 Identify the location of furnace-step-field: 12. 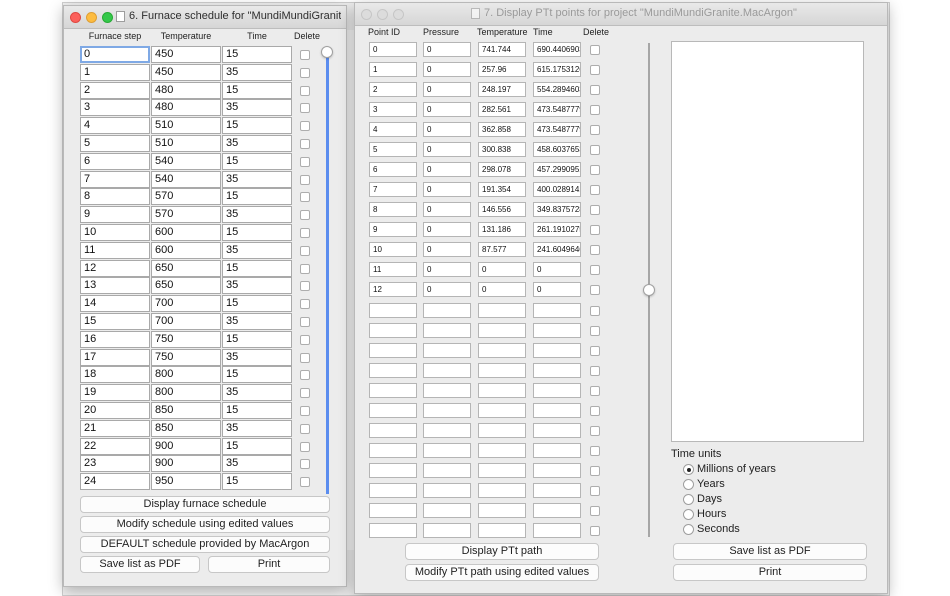
(115, 268).